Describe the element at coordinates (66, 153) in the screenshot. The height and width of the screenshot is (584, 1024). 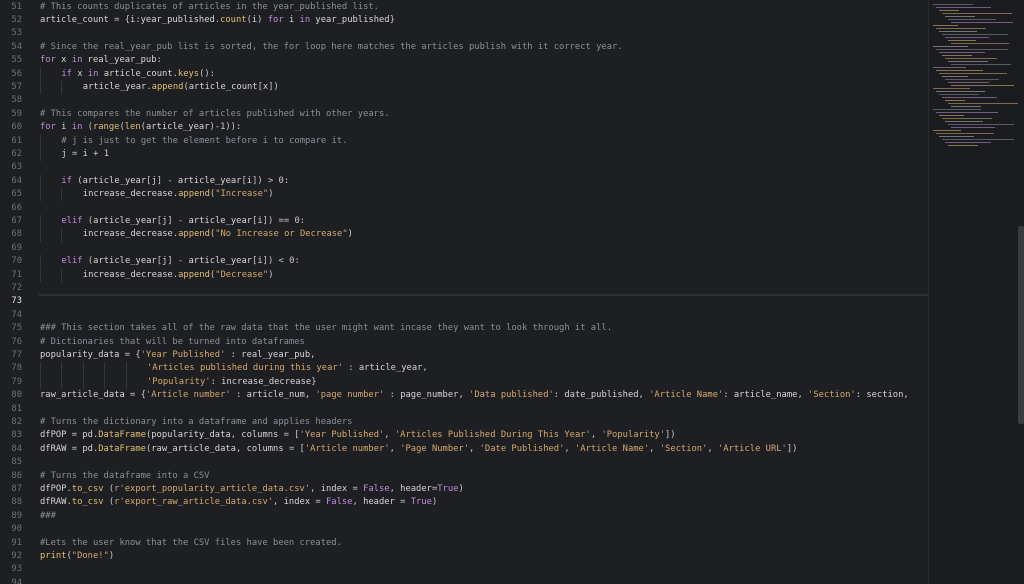
I see `code-token: j` at that location.